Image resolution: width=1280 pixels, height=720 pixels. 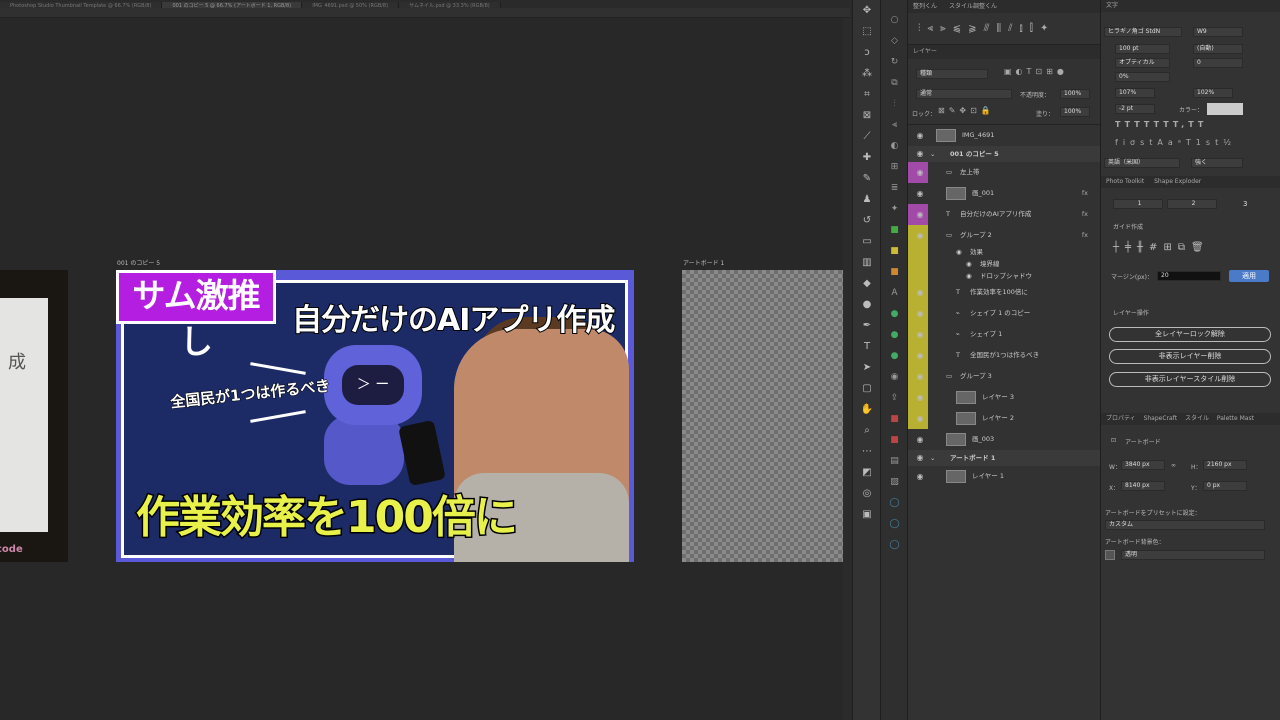 I want to click on color-swatches-icon: ◩, so click(x=867, y=472).